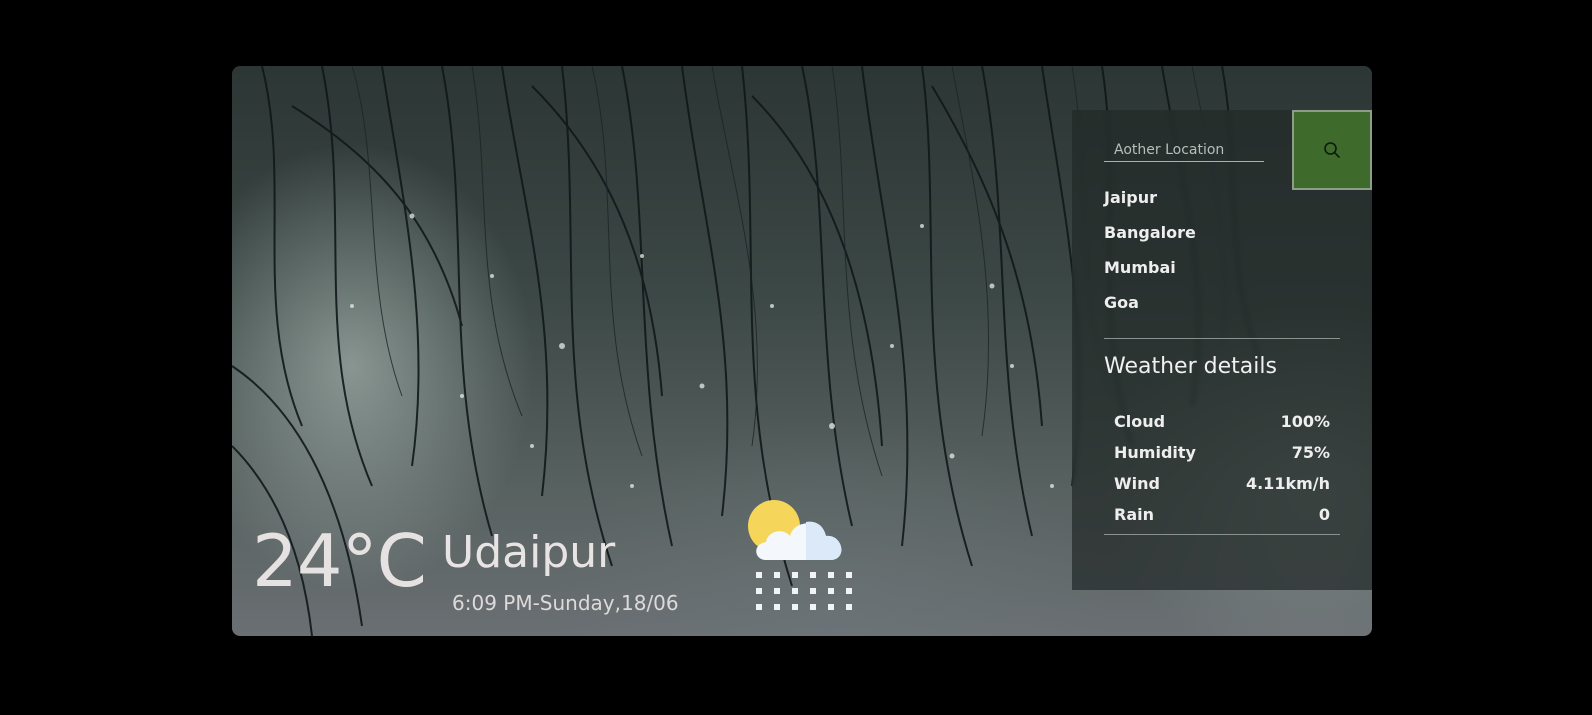  What do you see at coordinates (1324, 514) in the screenshot?
I see `detail-value: 0` at bounding box center [1324, 514].